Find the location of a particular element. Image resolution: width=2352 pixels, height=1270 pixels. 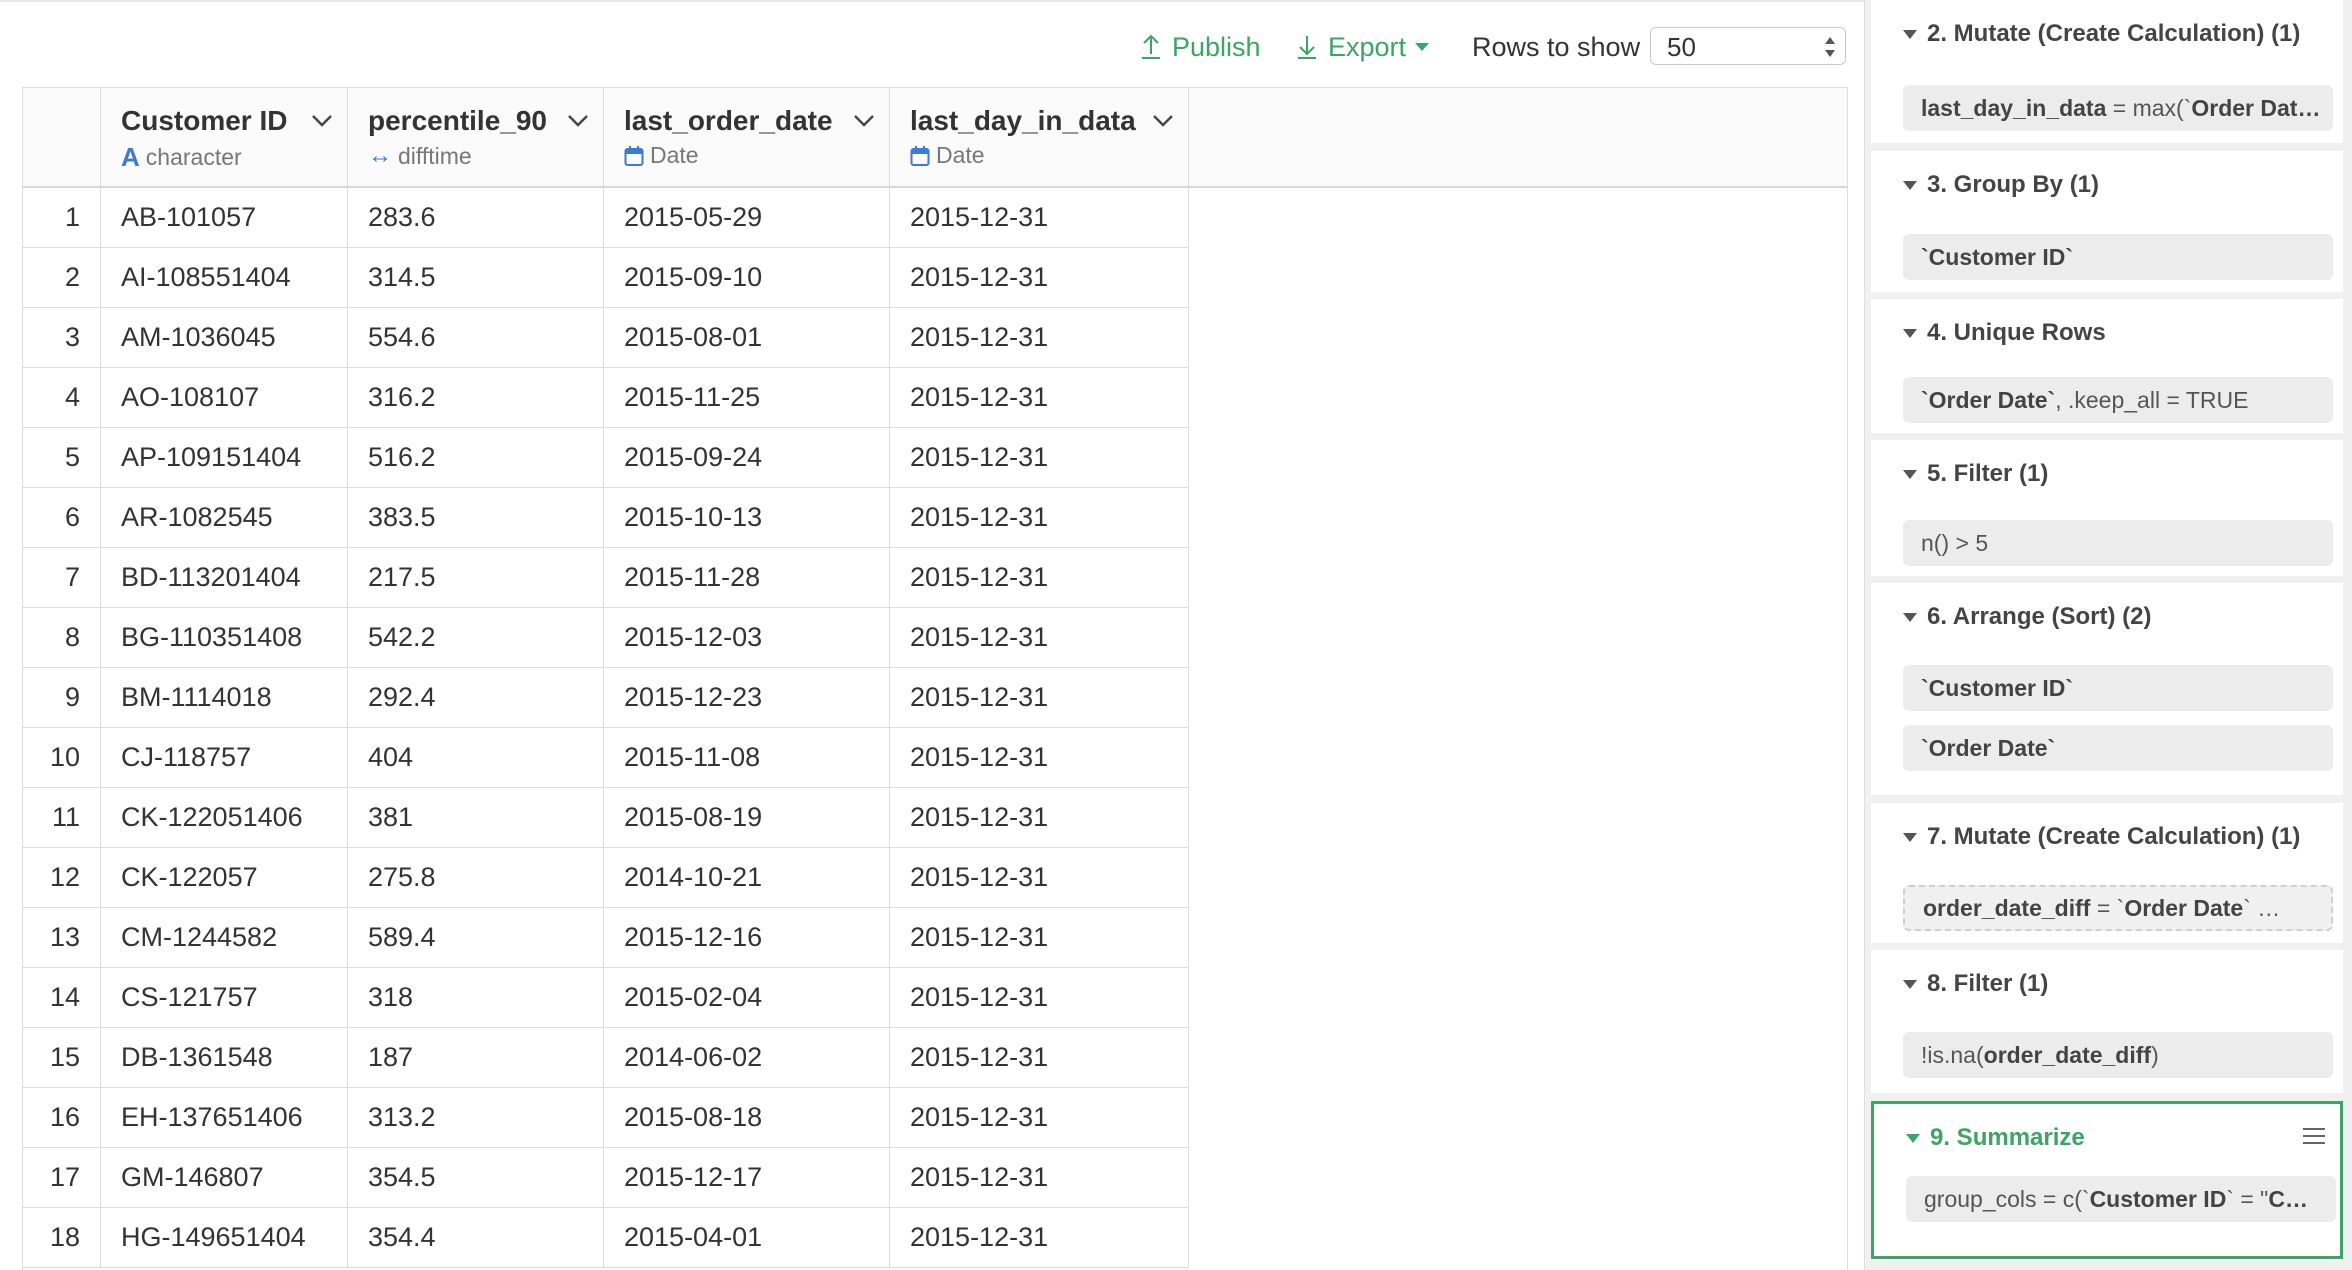

table-cell: 2015-11-28 is located at coordinates (747, 577).